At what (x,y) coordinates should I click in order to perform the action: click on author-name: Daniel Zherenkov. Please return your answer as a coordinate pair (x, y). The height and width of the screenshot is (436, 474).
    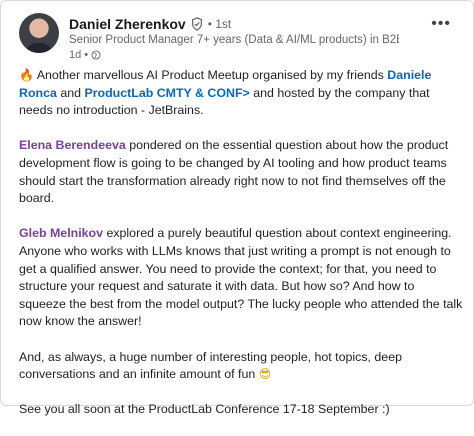
    Looking at the image, I should click on (127, 24).